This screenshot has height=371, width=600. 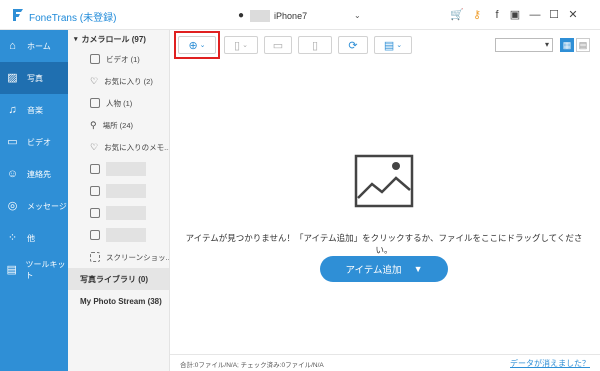 I want to click on computer-icon: ▭, so click(x=278, y=45).